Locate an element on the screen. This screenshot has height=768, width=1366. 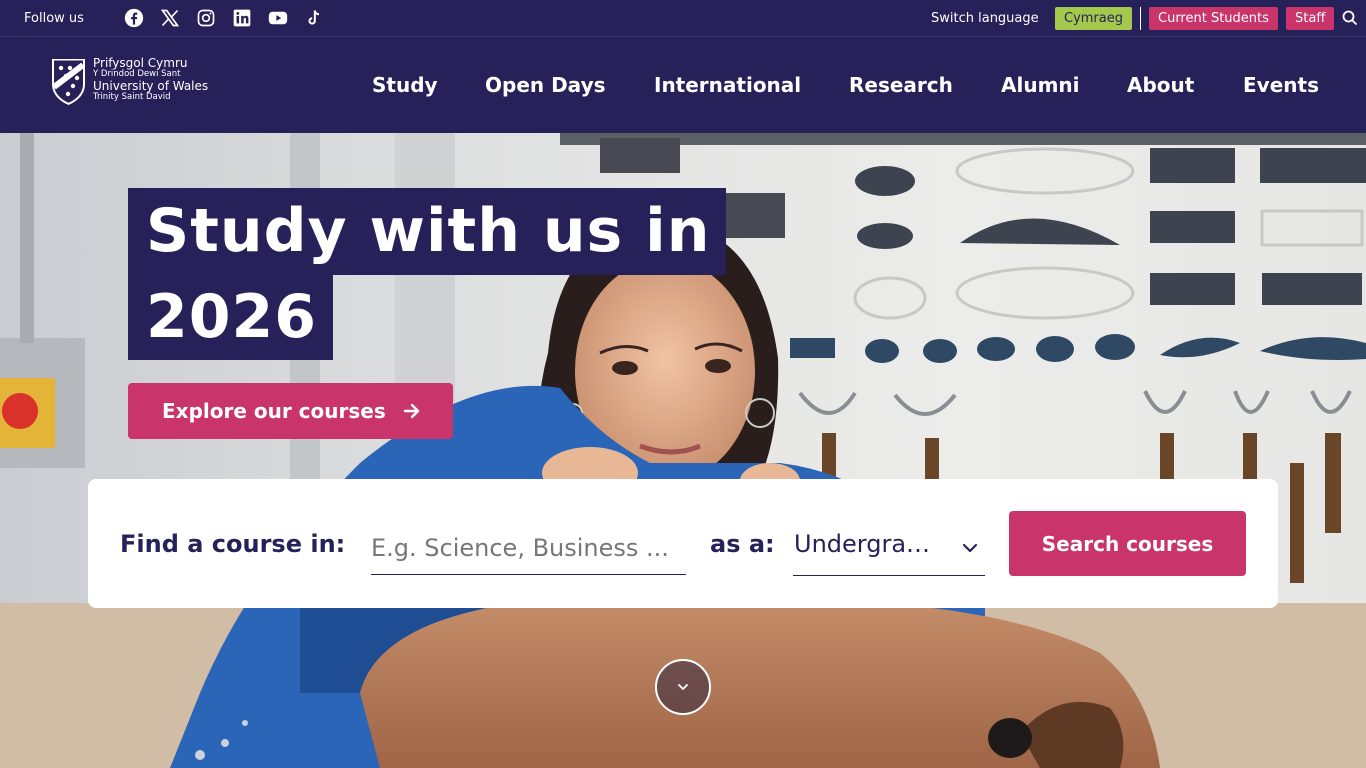
youtube-icon is located at coordinates (278, 18).